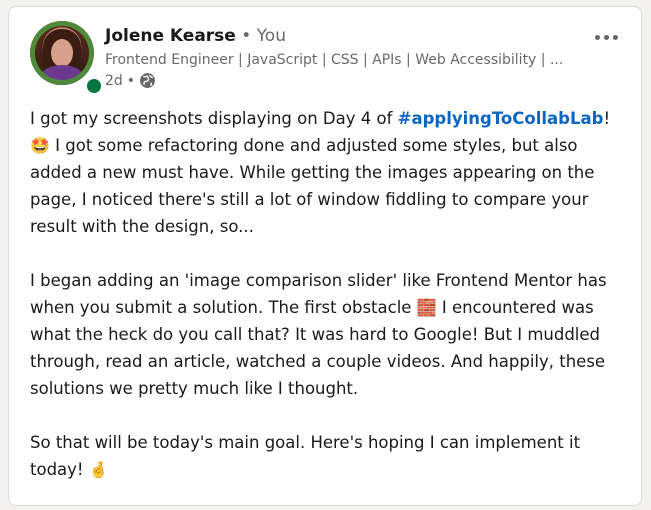  I want to click on online-status-dot, so click(94, 86).